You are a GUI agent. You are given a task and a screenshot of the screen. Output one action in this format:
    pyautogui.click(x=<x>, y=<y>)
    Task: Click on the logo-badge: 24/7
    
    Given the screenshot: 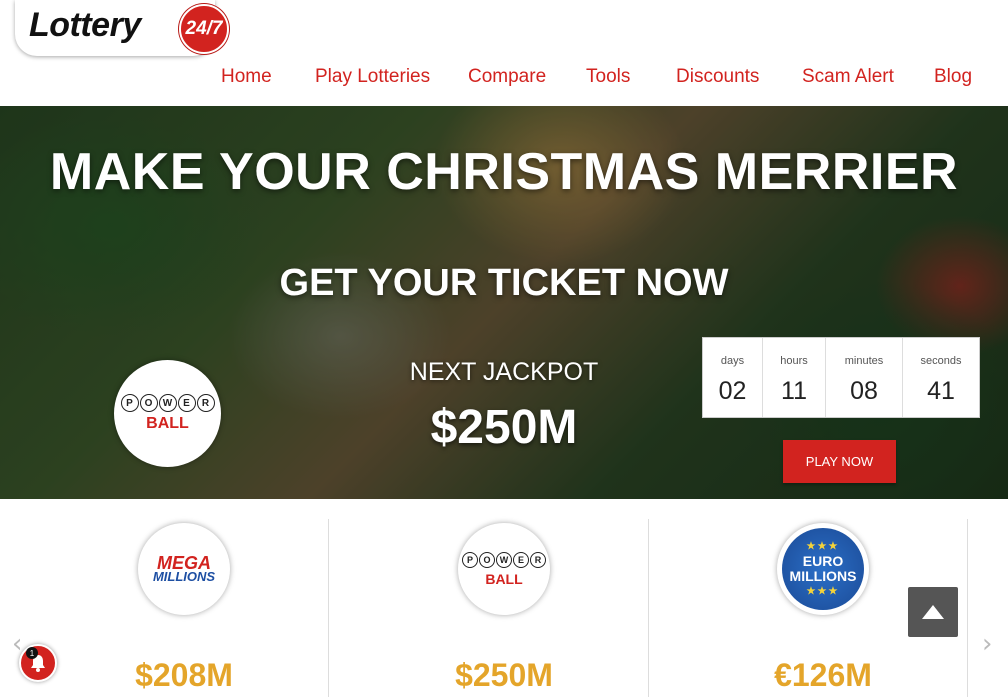 What is the action you would take?
    pyautogui.click(x=204, y=29)
    